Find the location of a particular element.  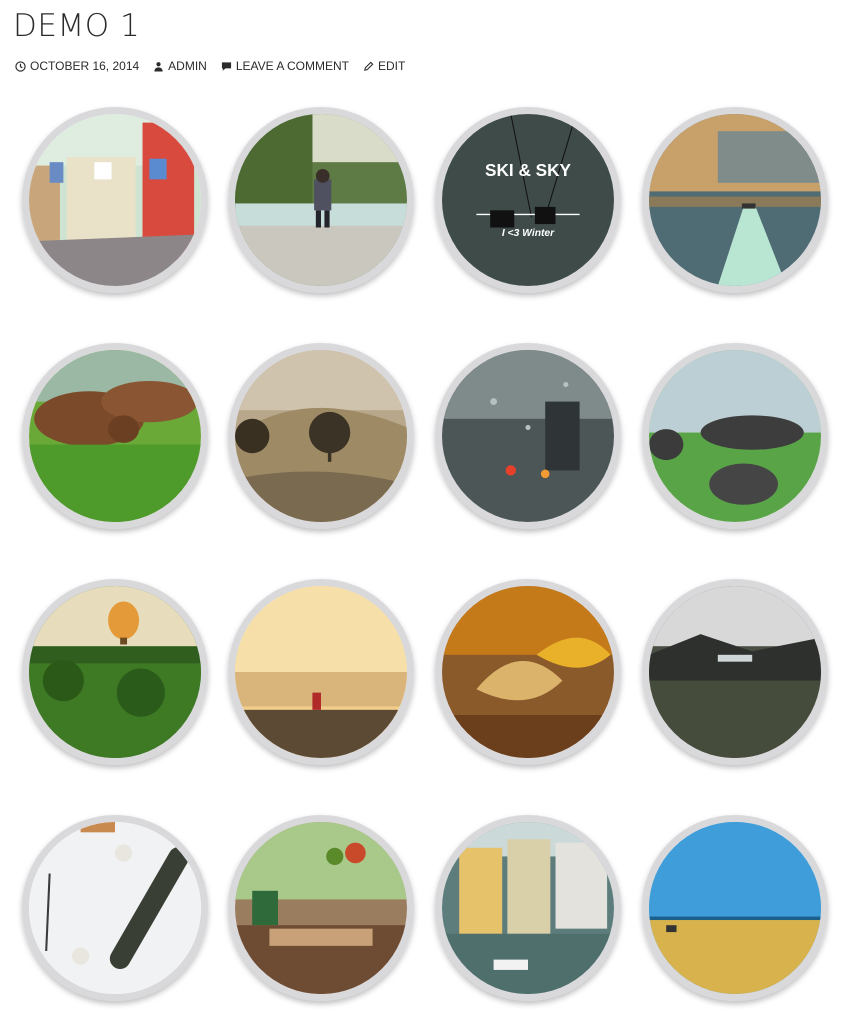

gallery-image-stones is located at coordinates (735, 436).